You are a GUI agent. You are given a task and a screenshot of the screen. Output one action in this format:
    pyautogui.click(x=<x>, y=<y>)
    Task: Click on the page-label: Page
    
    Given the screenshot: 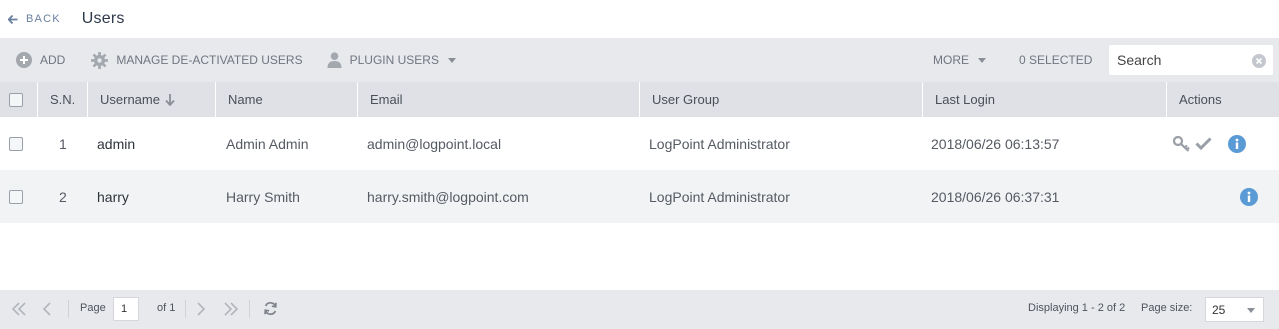 What is the action you would take?
    pyautogui.click(x=93, y=308)
    